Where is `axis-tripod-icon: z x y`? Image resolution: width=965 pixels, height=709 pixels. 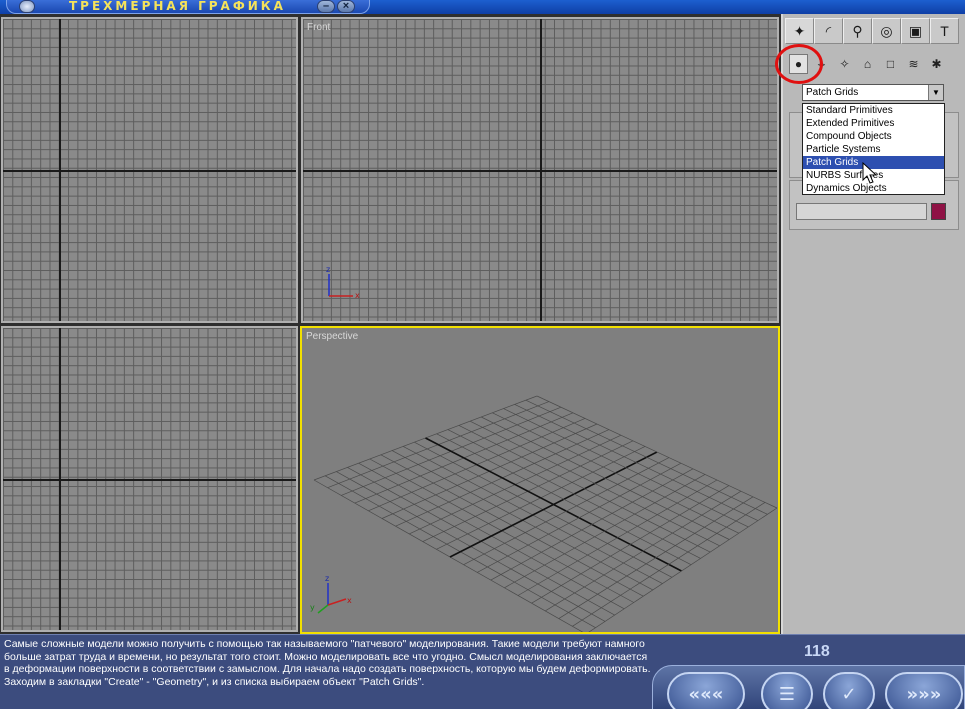
axis-tripod-icon: z x y is located at coordinates (331, 594).